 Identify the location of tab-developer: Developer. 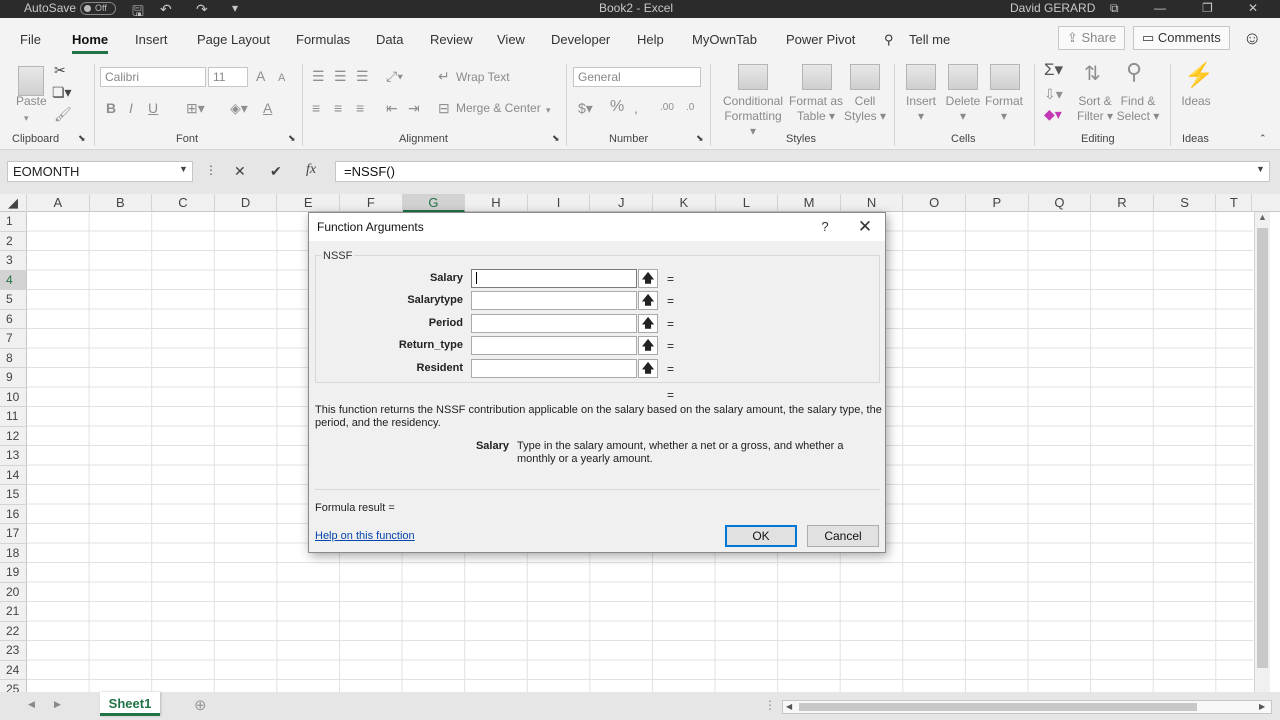
(580, 39).